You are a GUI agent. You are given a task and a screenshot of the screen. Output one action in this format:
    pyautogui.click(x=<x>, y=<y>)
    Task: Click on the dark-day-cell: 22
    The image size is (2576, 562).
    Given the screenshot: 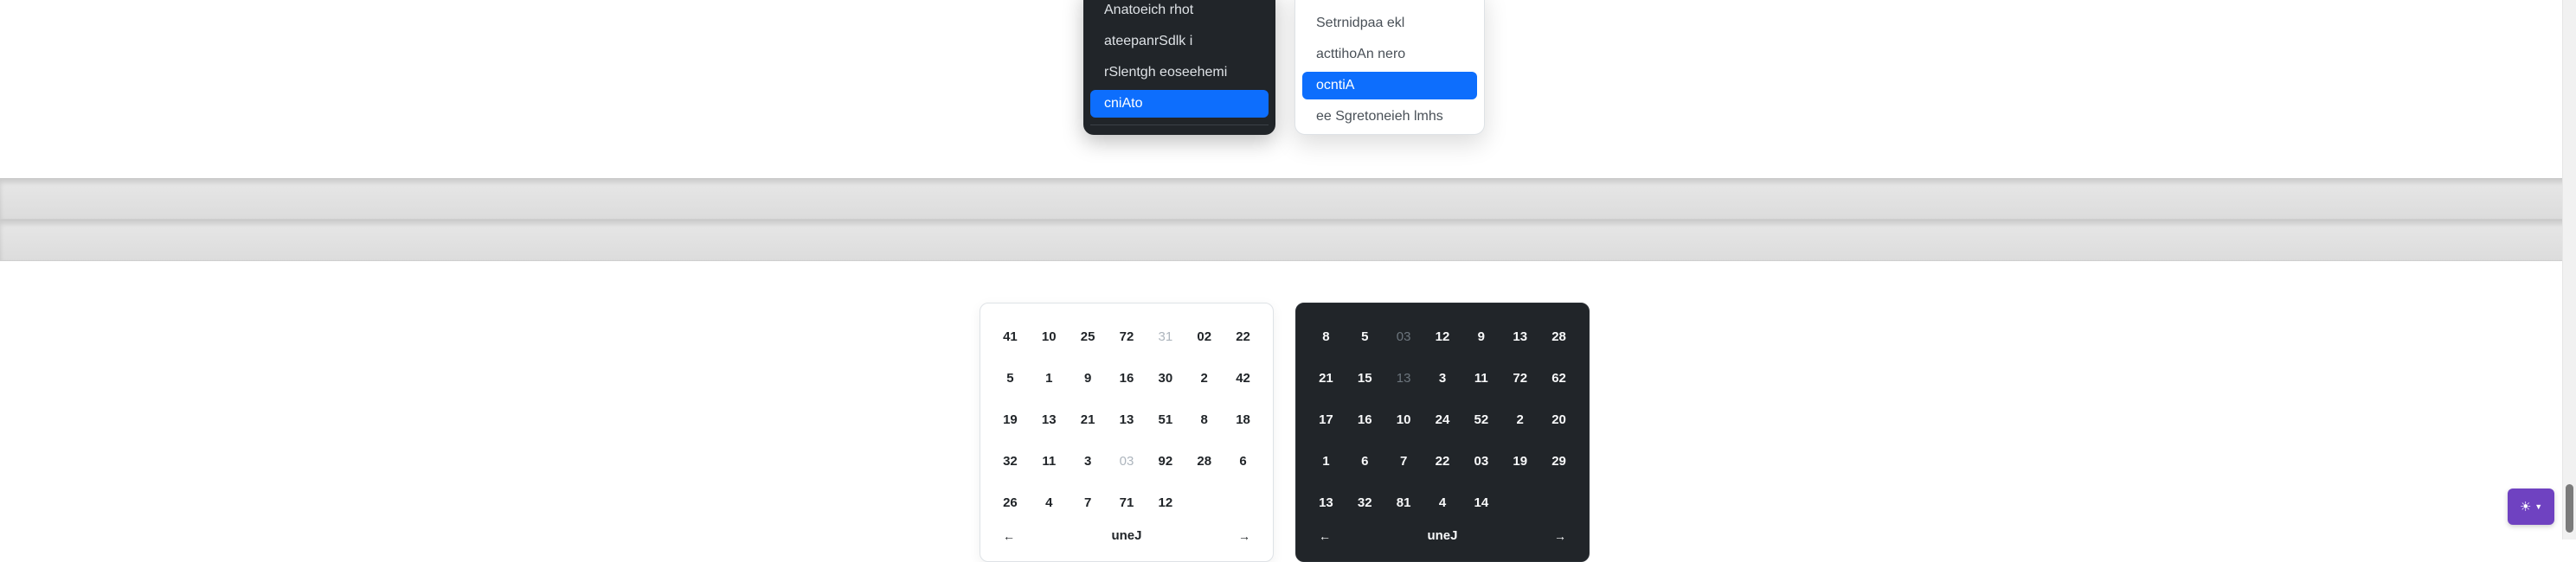 What is the action you would take?
    pyautogui.click(x=1442, y=461)
    